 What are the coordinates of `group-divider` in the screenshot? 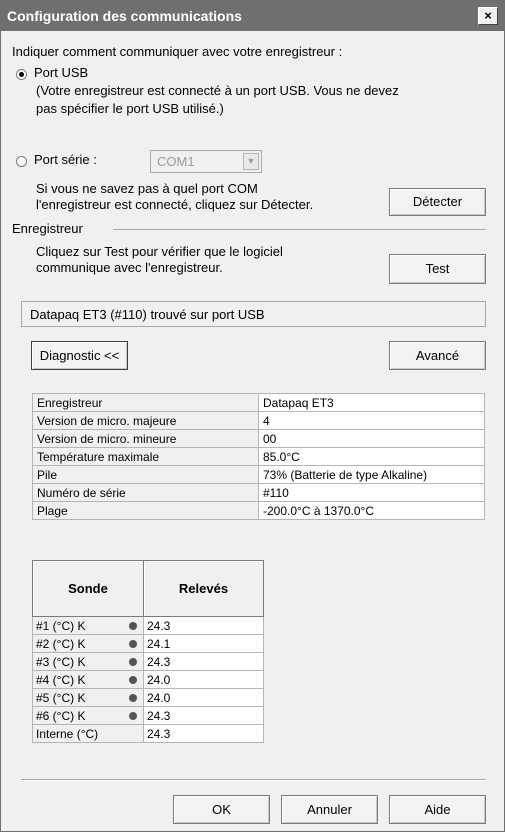 It's located at (299, 229).